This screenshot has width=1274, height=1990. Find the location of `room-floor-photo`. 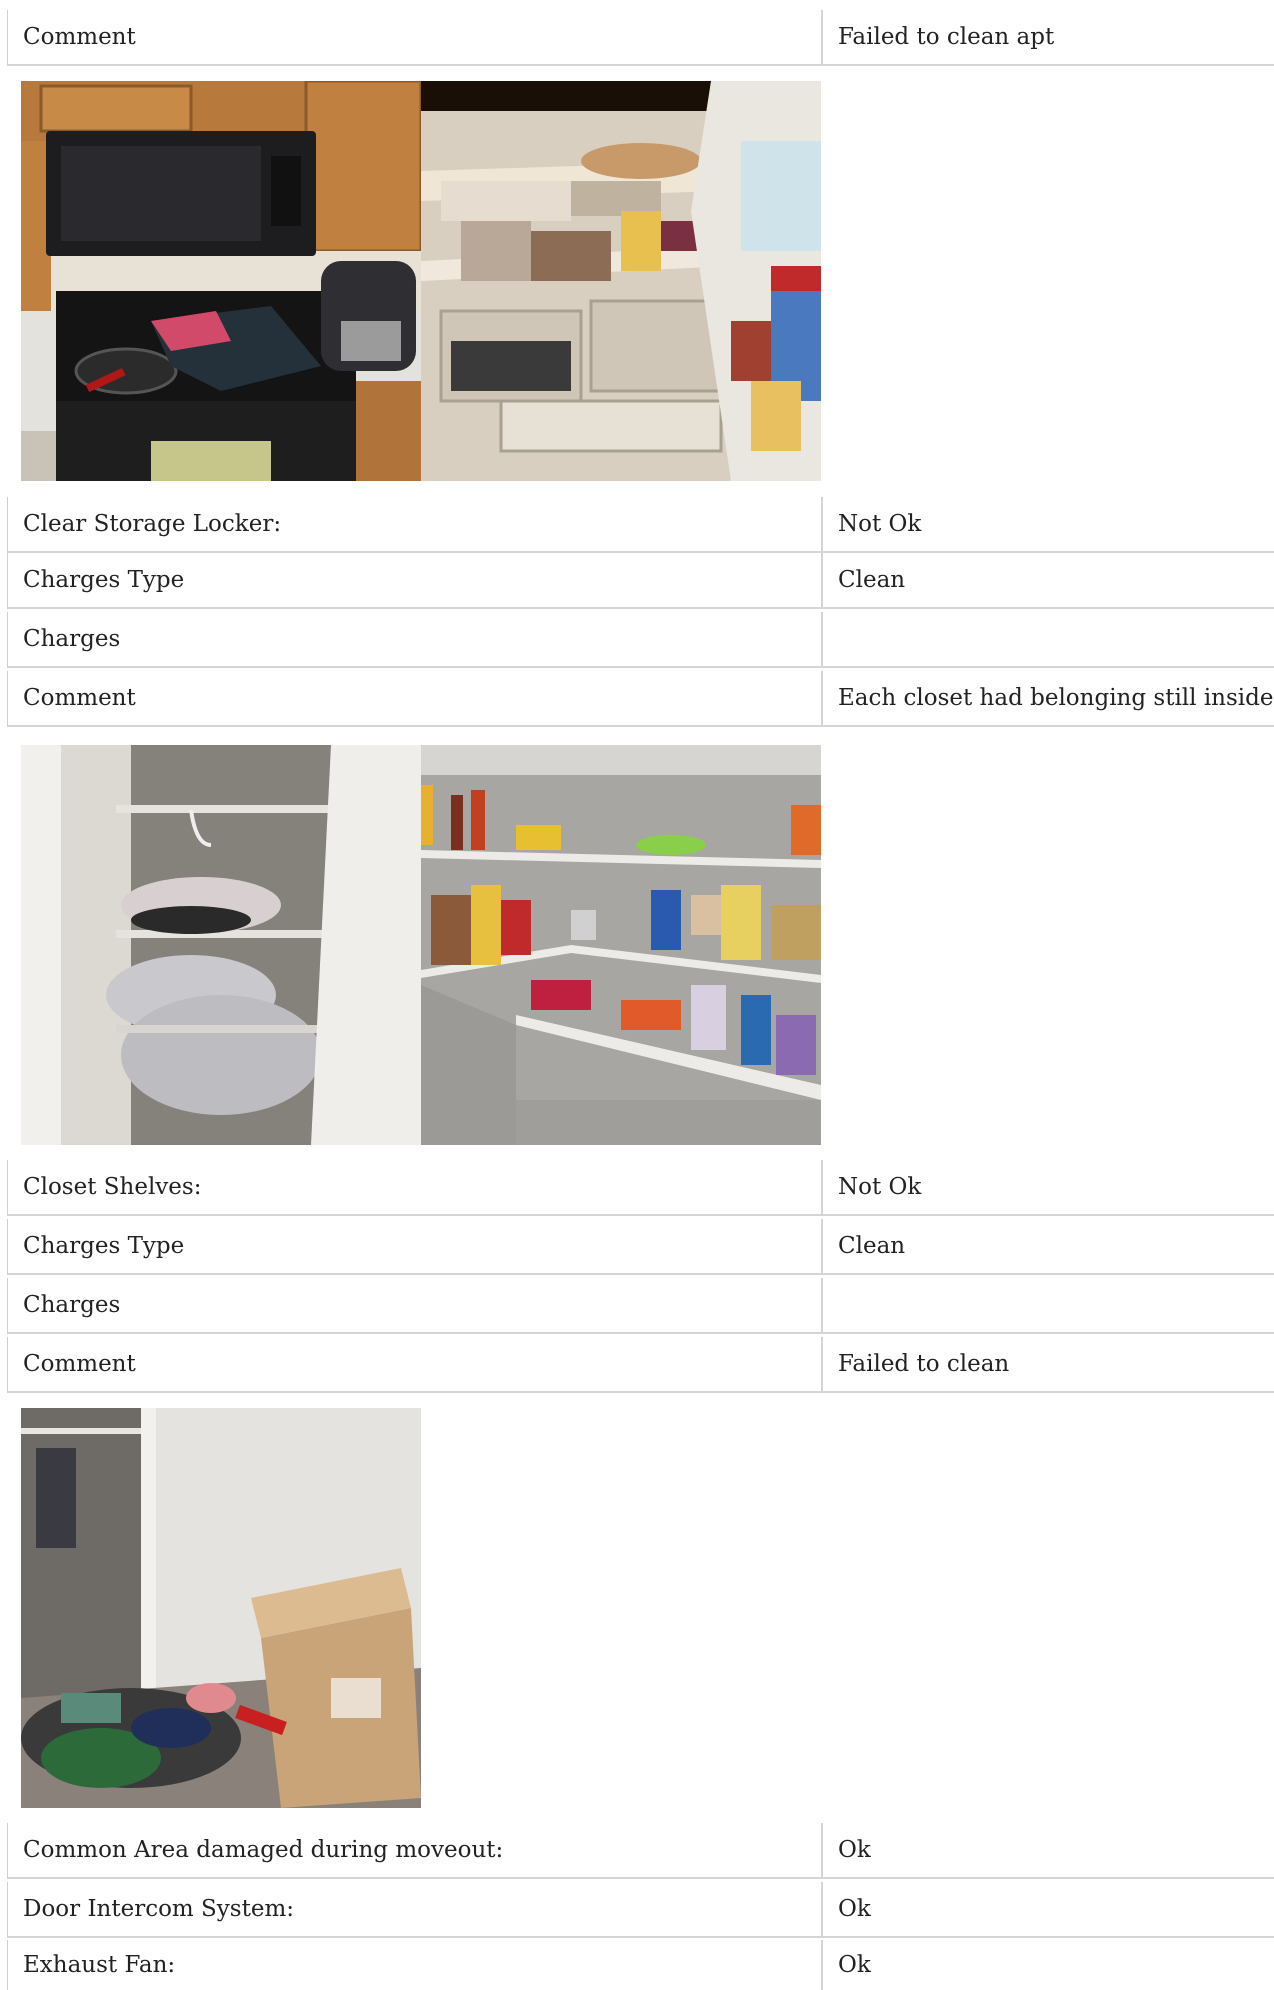

room-floor-photo is located at coordinates (221, 1608).